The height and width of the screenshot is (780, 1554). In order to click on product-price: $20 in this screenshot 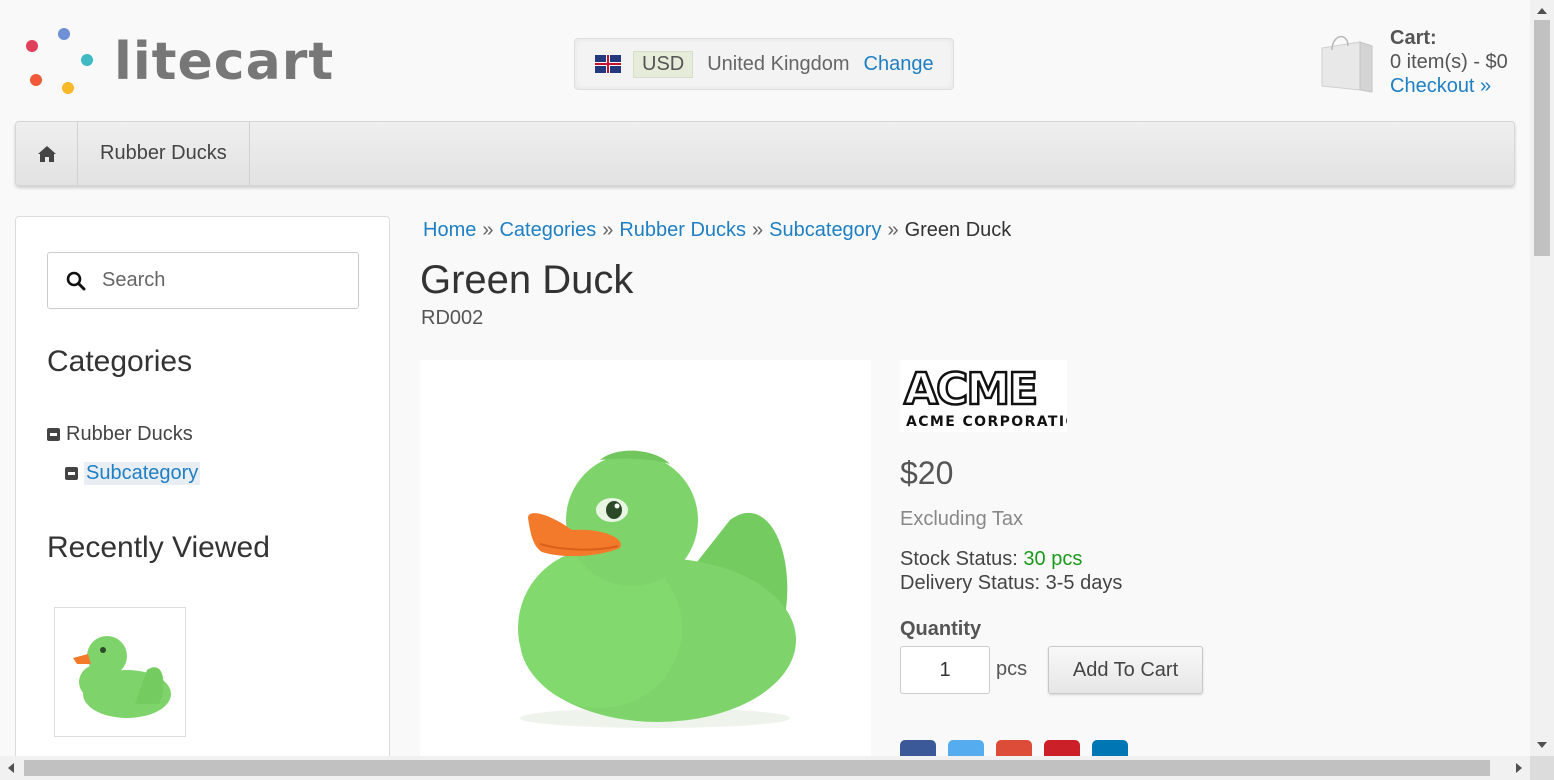, I will do `click(927, 473)`.